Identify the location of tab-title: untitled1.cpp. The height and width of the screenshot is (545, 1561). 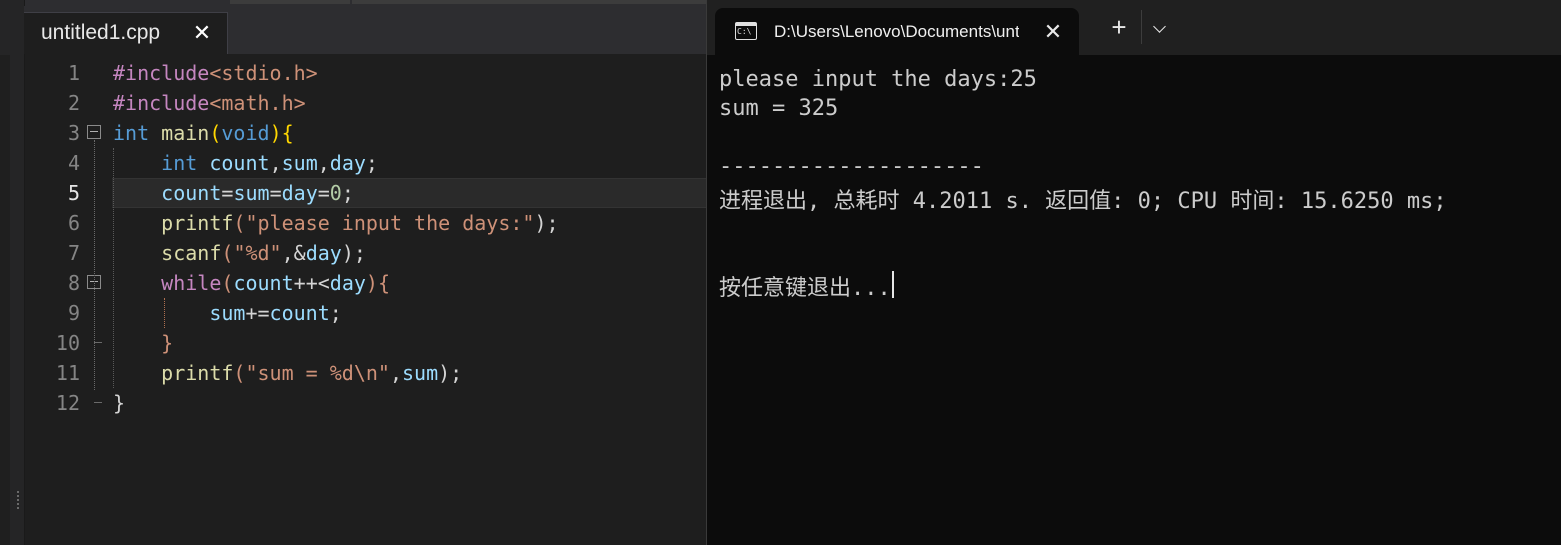
(101, 32).